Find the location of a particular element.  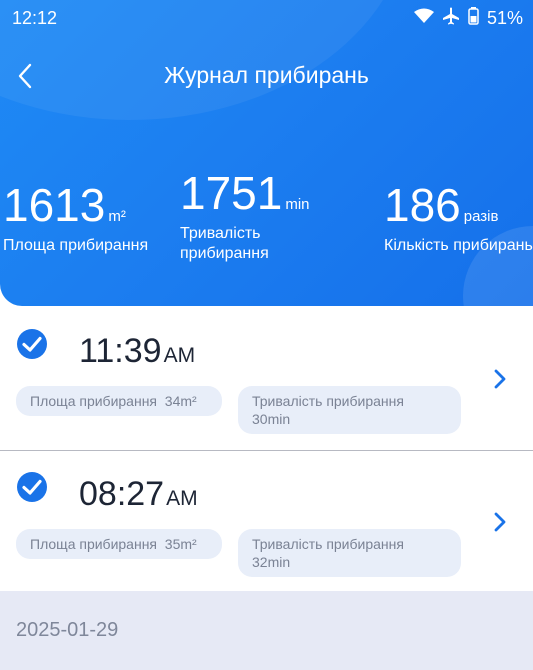

stat-count-value: 186 is located at coordinates (422, 205).